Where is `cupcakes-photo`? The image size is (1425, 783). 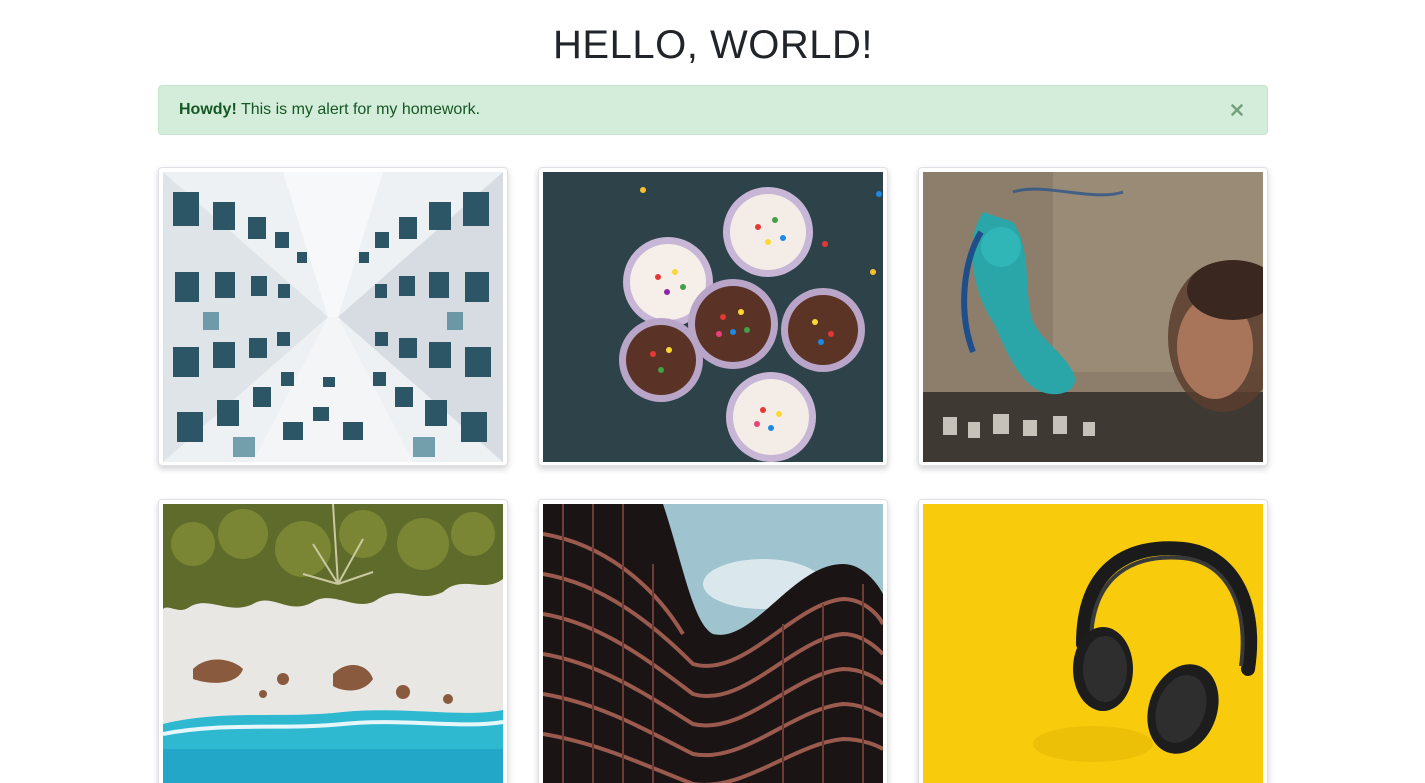
cupcakes-photo is located at coordinates (713, 317).